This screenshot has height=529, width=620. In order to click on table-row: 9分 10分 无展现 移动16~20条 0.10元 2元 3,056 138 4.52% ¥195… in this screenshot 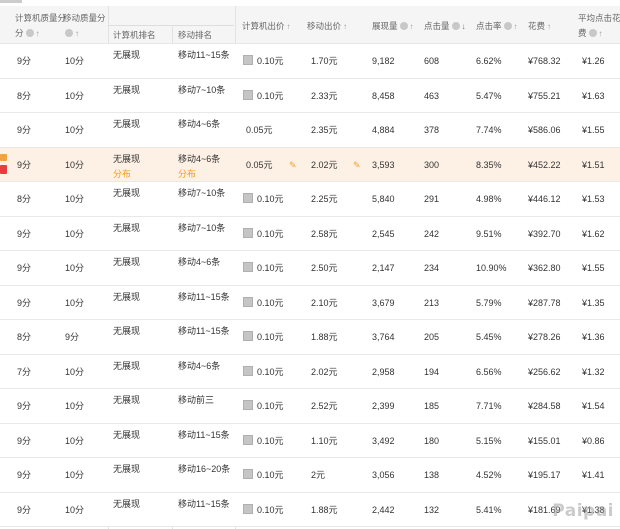, I will do `click(310, 475)`.